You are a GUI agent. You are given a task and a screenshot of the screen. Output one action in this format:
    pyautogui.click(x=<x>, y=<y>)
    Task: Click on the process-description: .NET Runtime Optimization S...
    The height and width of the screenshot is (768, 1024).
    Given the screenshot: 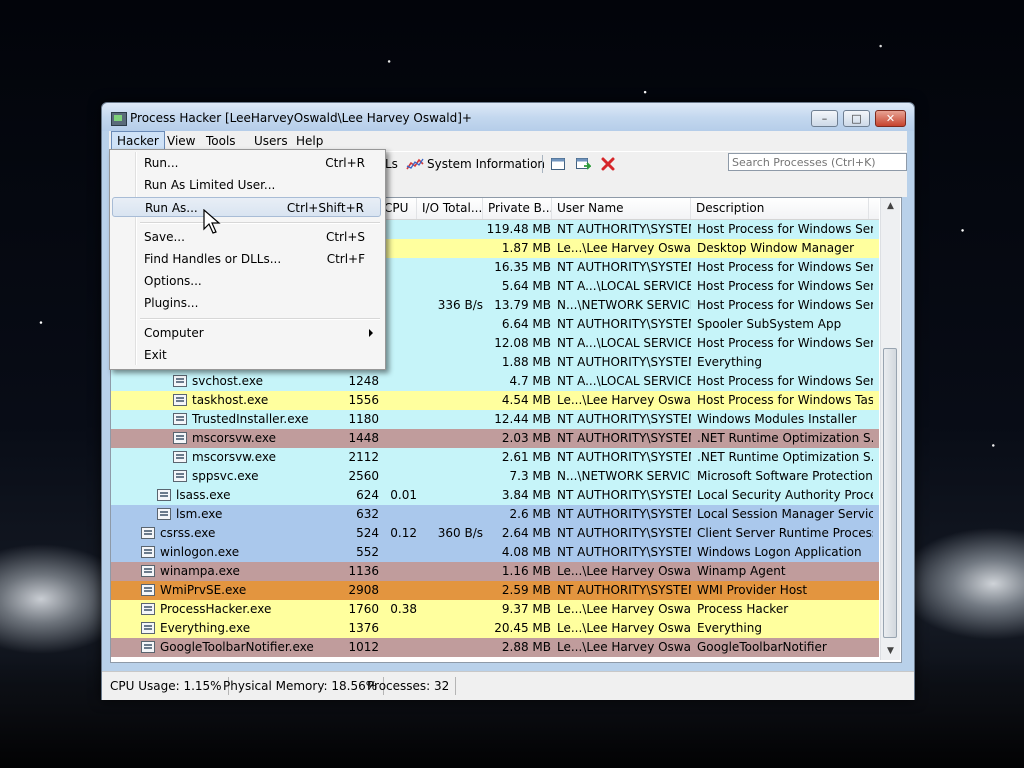 What is the action you would take?
    pyautogui.click(x=785, y=457)
    